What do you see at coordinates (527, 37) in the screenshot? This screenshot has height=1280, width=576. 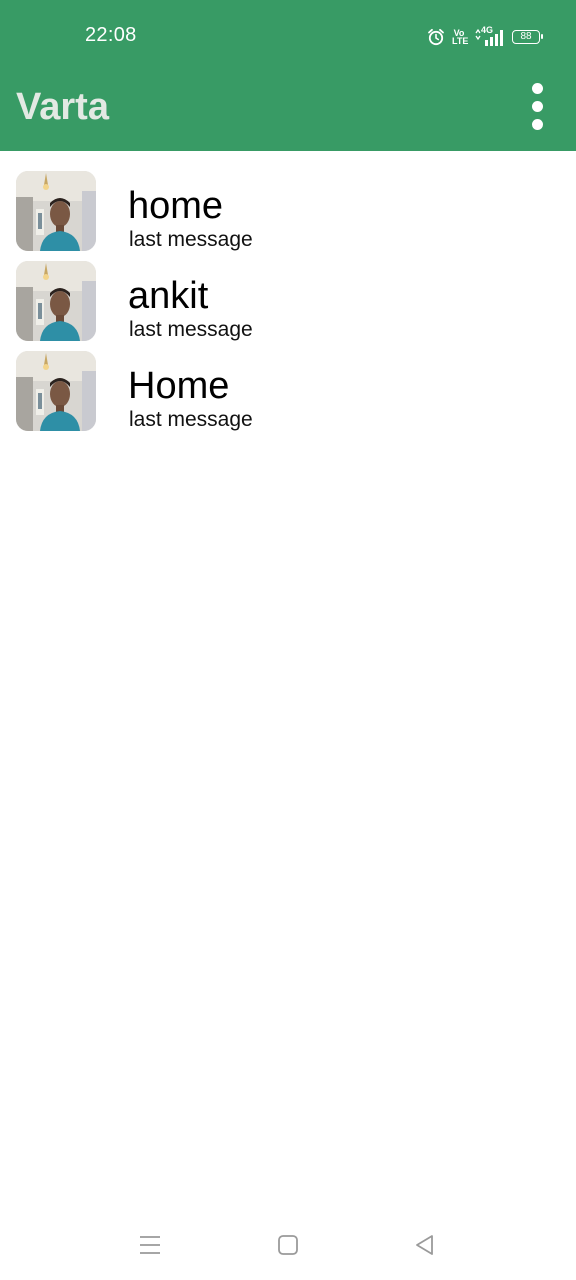 I see `battery-icon: 88` at bounding box center [527, 37].